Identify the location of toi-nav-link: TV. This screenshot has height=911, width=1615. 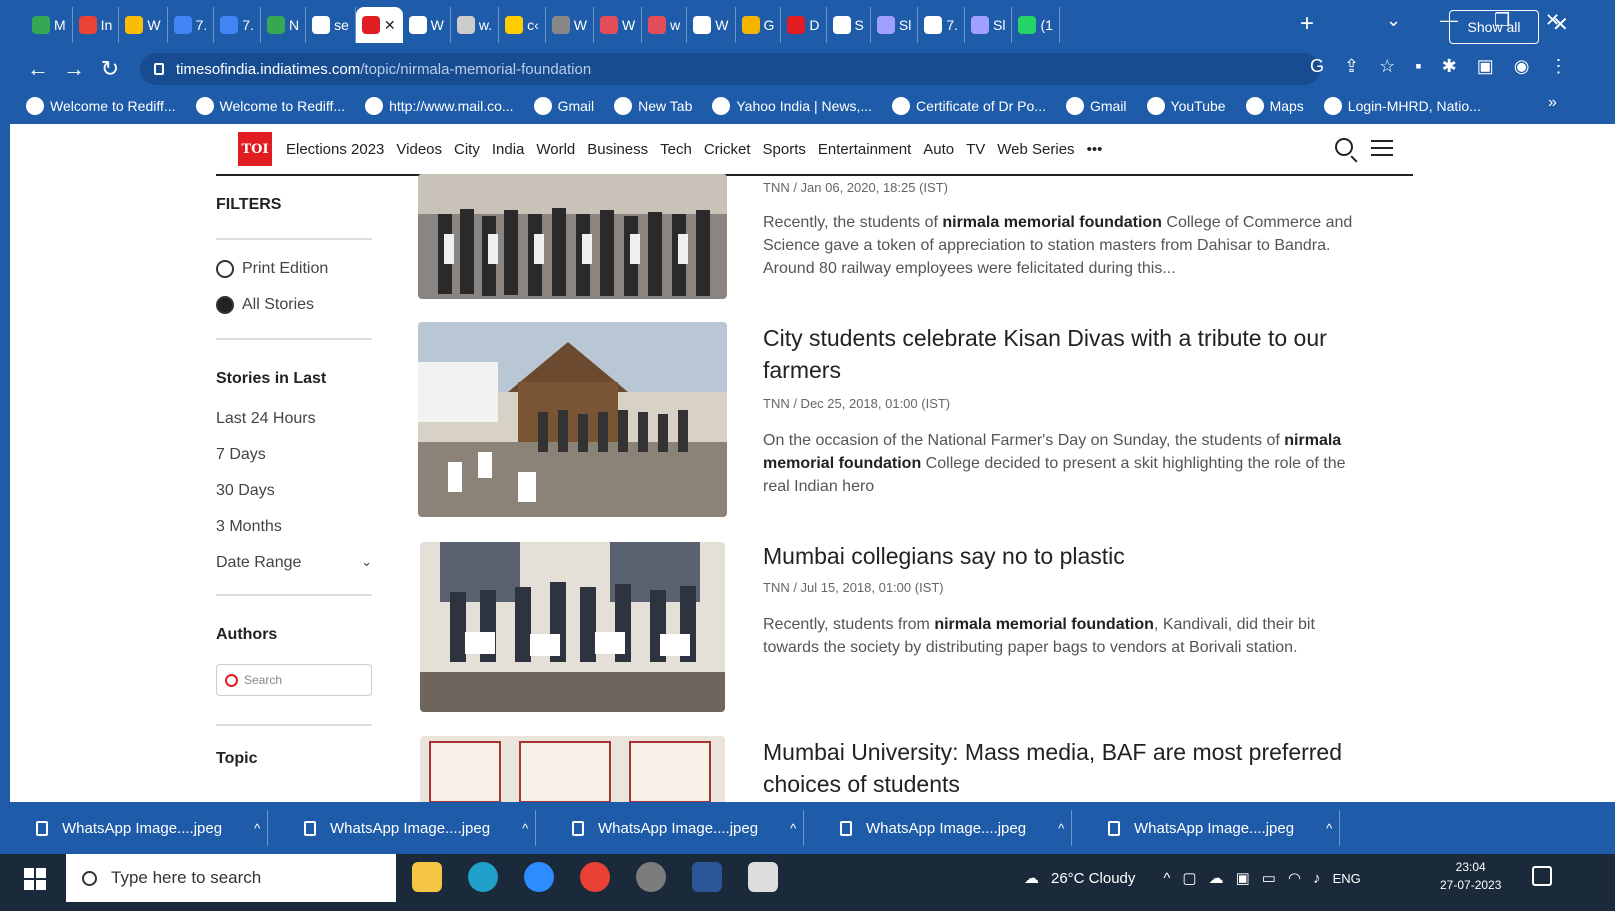
(975, 149).